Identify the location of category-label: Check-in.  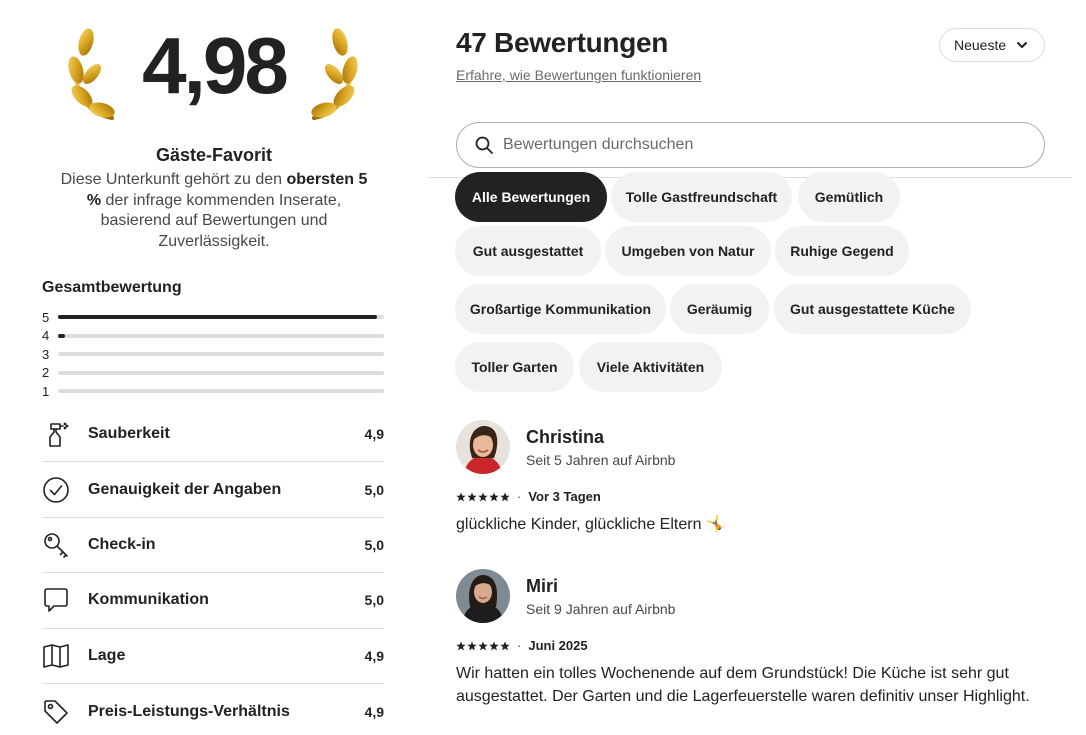
(122, 544).